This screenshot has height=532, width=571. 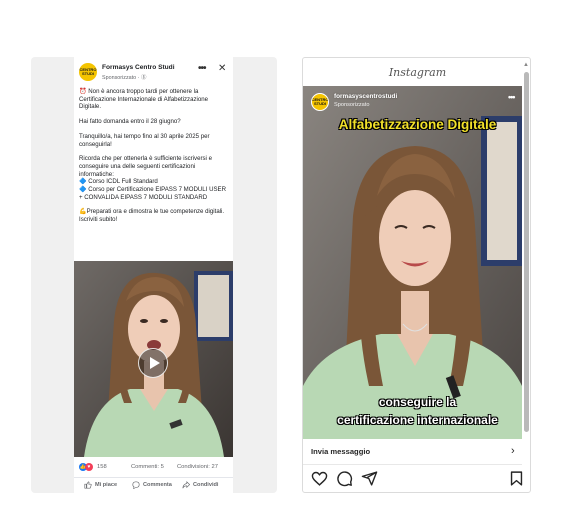 What do you see at coordinates (417, 124) in the screenshot?
I see `video-title-overlay: Alfabetizzazione Digitale` at bounding box center [417, 124].